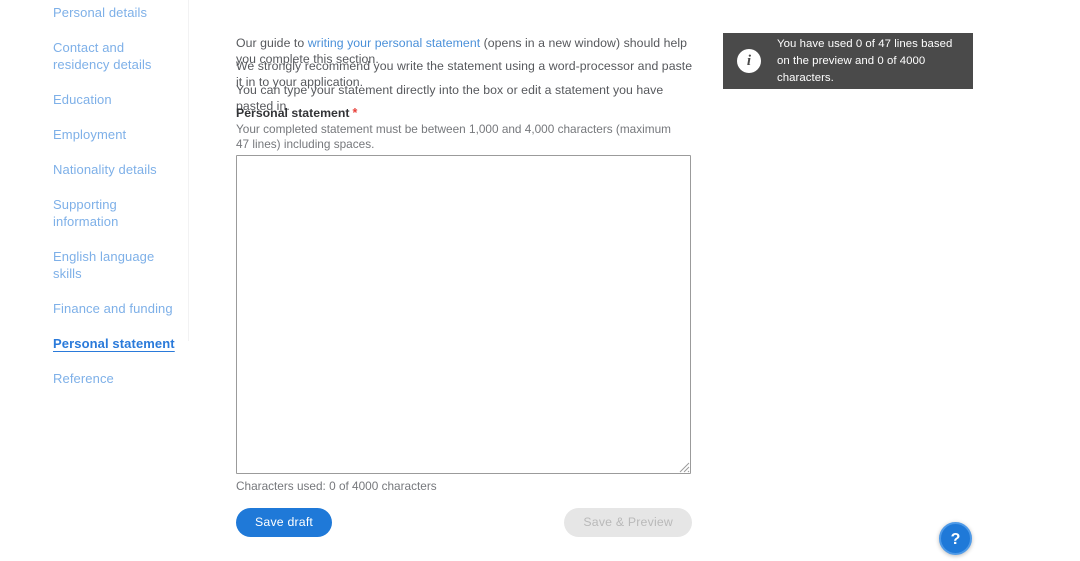 The height and width of the screenshot is (561, 1080). I want to click on sidebar-item-personal-statement: Personal statement, so click(118, 343).